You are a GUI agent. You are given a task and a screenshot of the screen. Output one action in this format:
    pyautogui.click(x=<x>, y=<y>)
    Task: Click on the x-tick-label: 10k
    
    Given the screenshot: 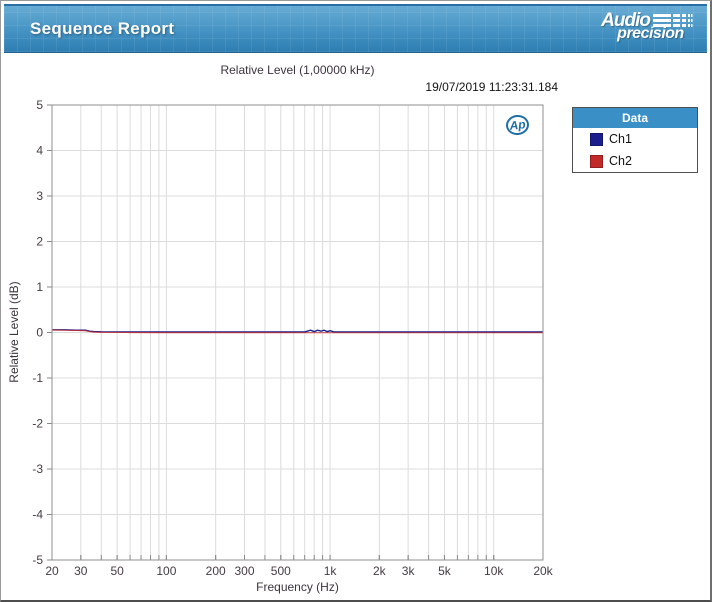 What is the action you would take?
    pyautogui.click(x=494, y=571)
    